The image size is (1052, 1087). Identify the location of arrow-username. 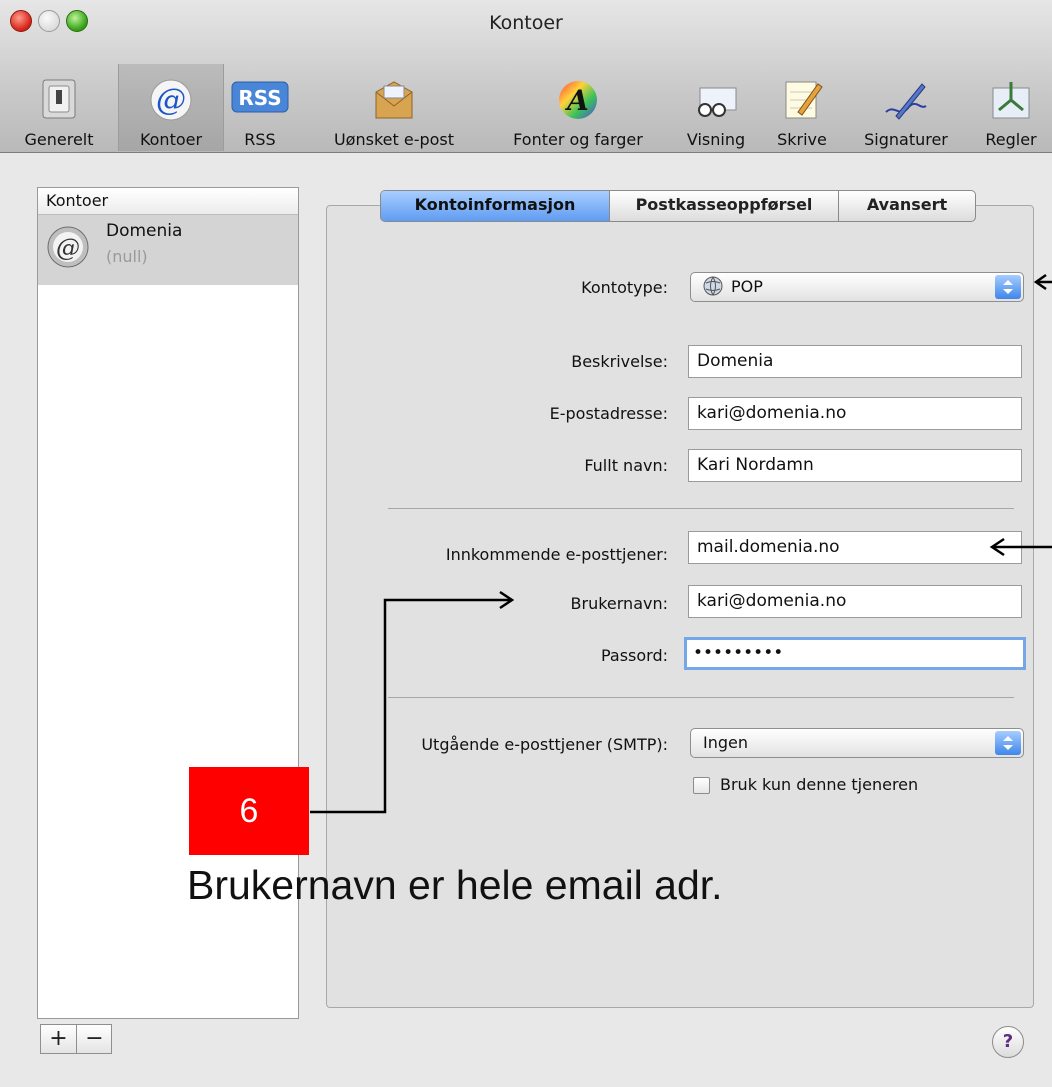
(411, 706).